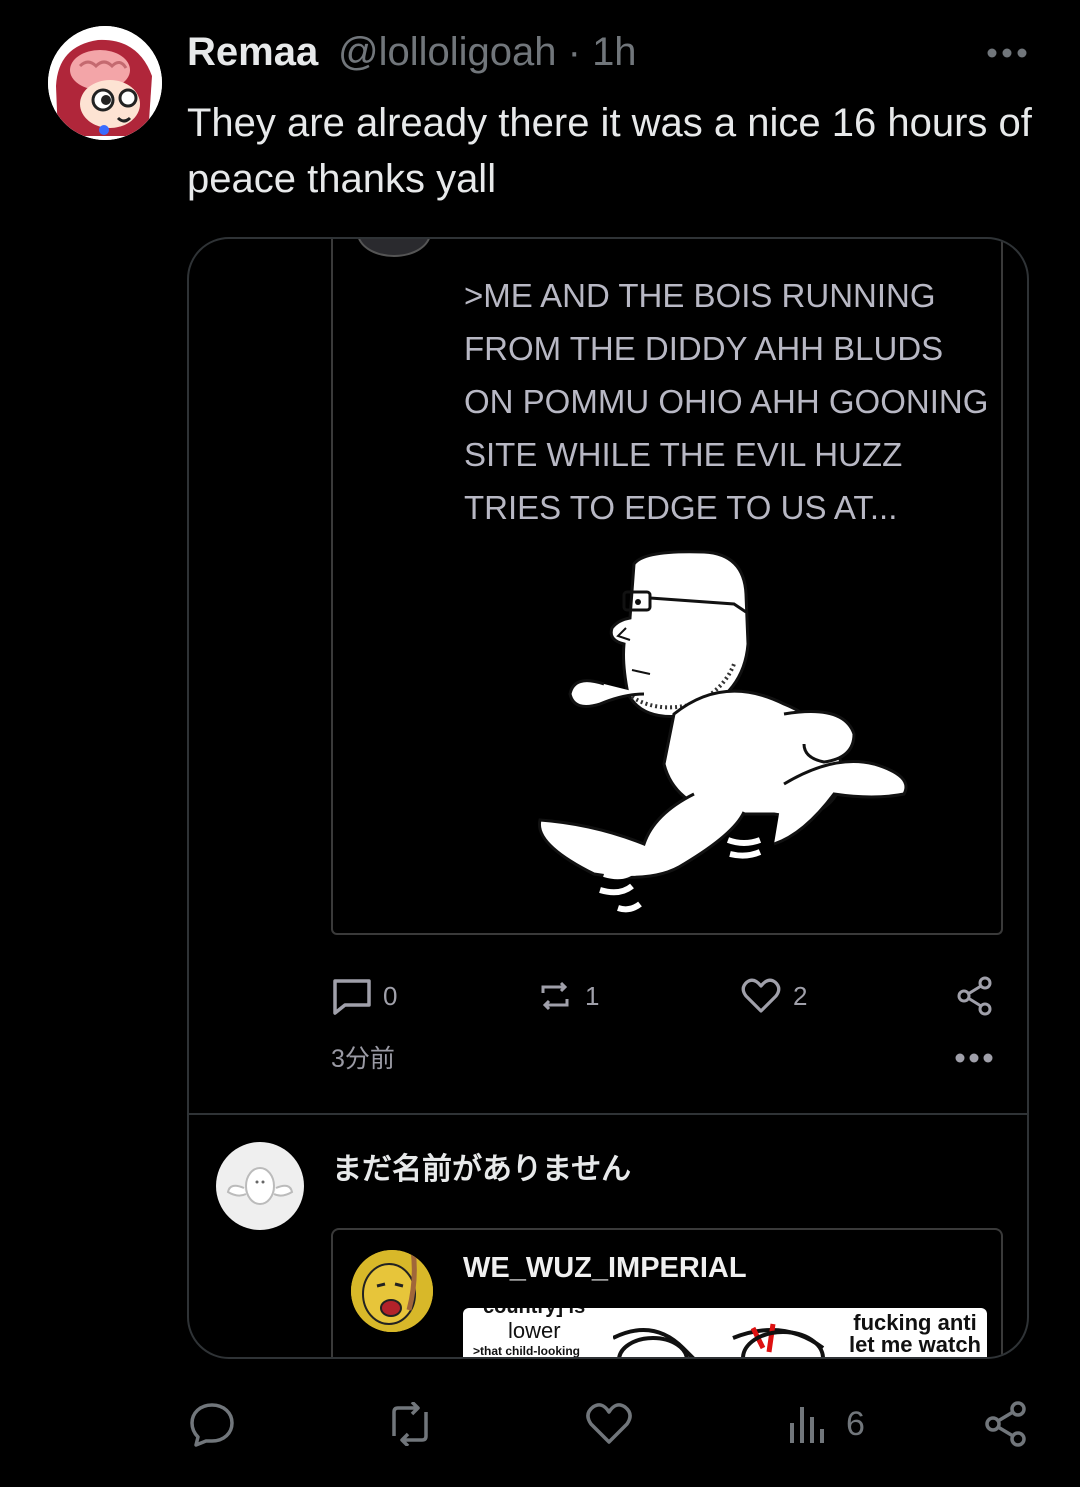  What do you see at coordinates (855, 1423) in the screenshot?
I see `view-count: 6` at bounding box center [855, 1423].